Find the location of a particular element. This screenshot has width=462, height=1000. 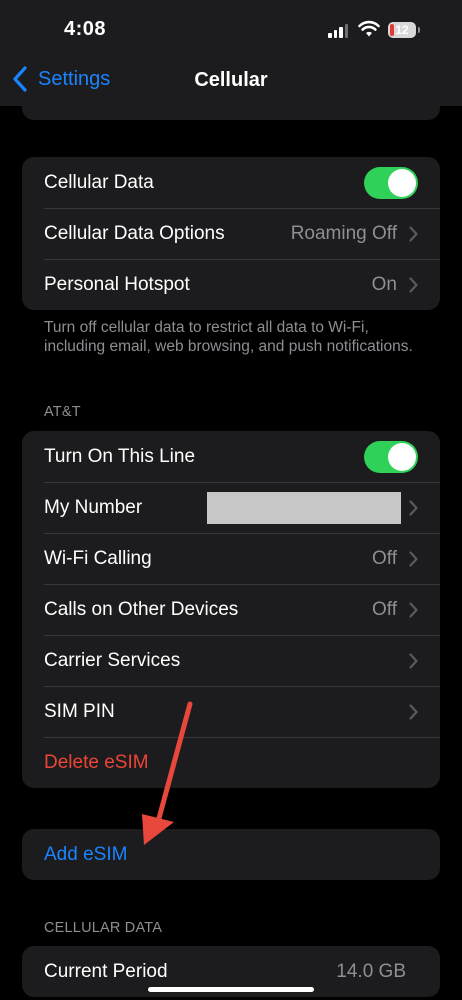

battery-level: 12 is located at coordinates (402, 30).